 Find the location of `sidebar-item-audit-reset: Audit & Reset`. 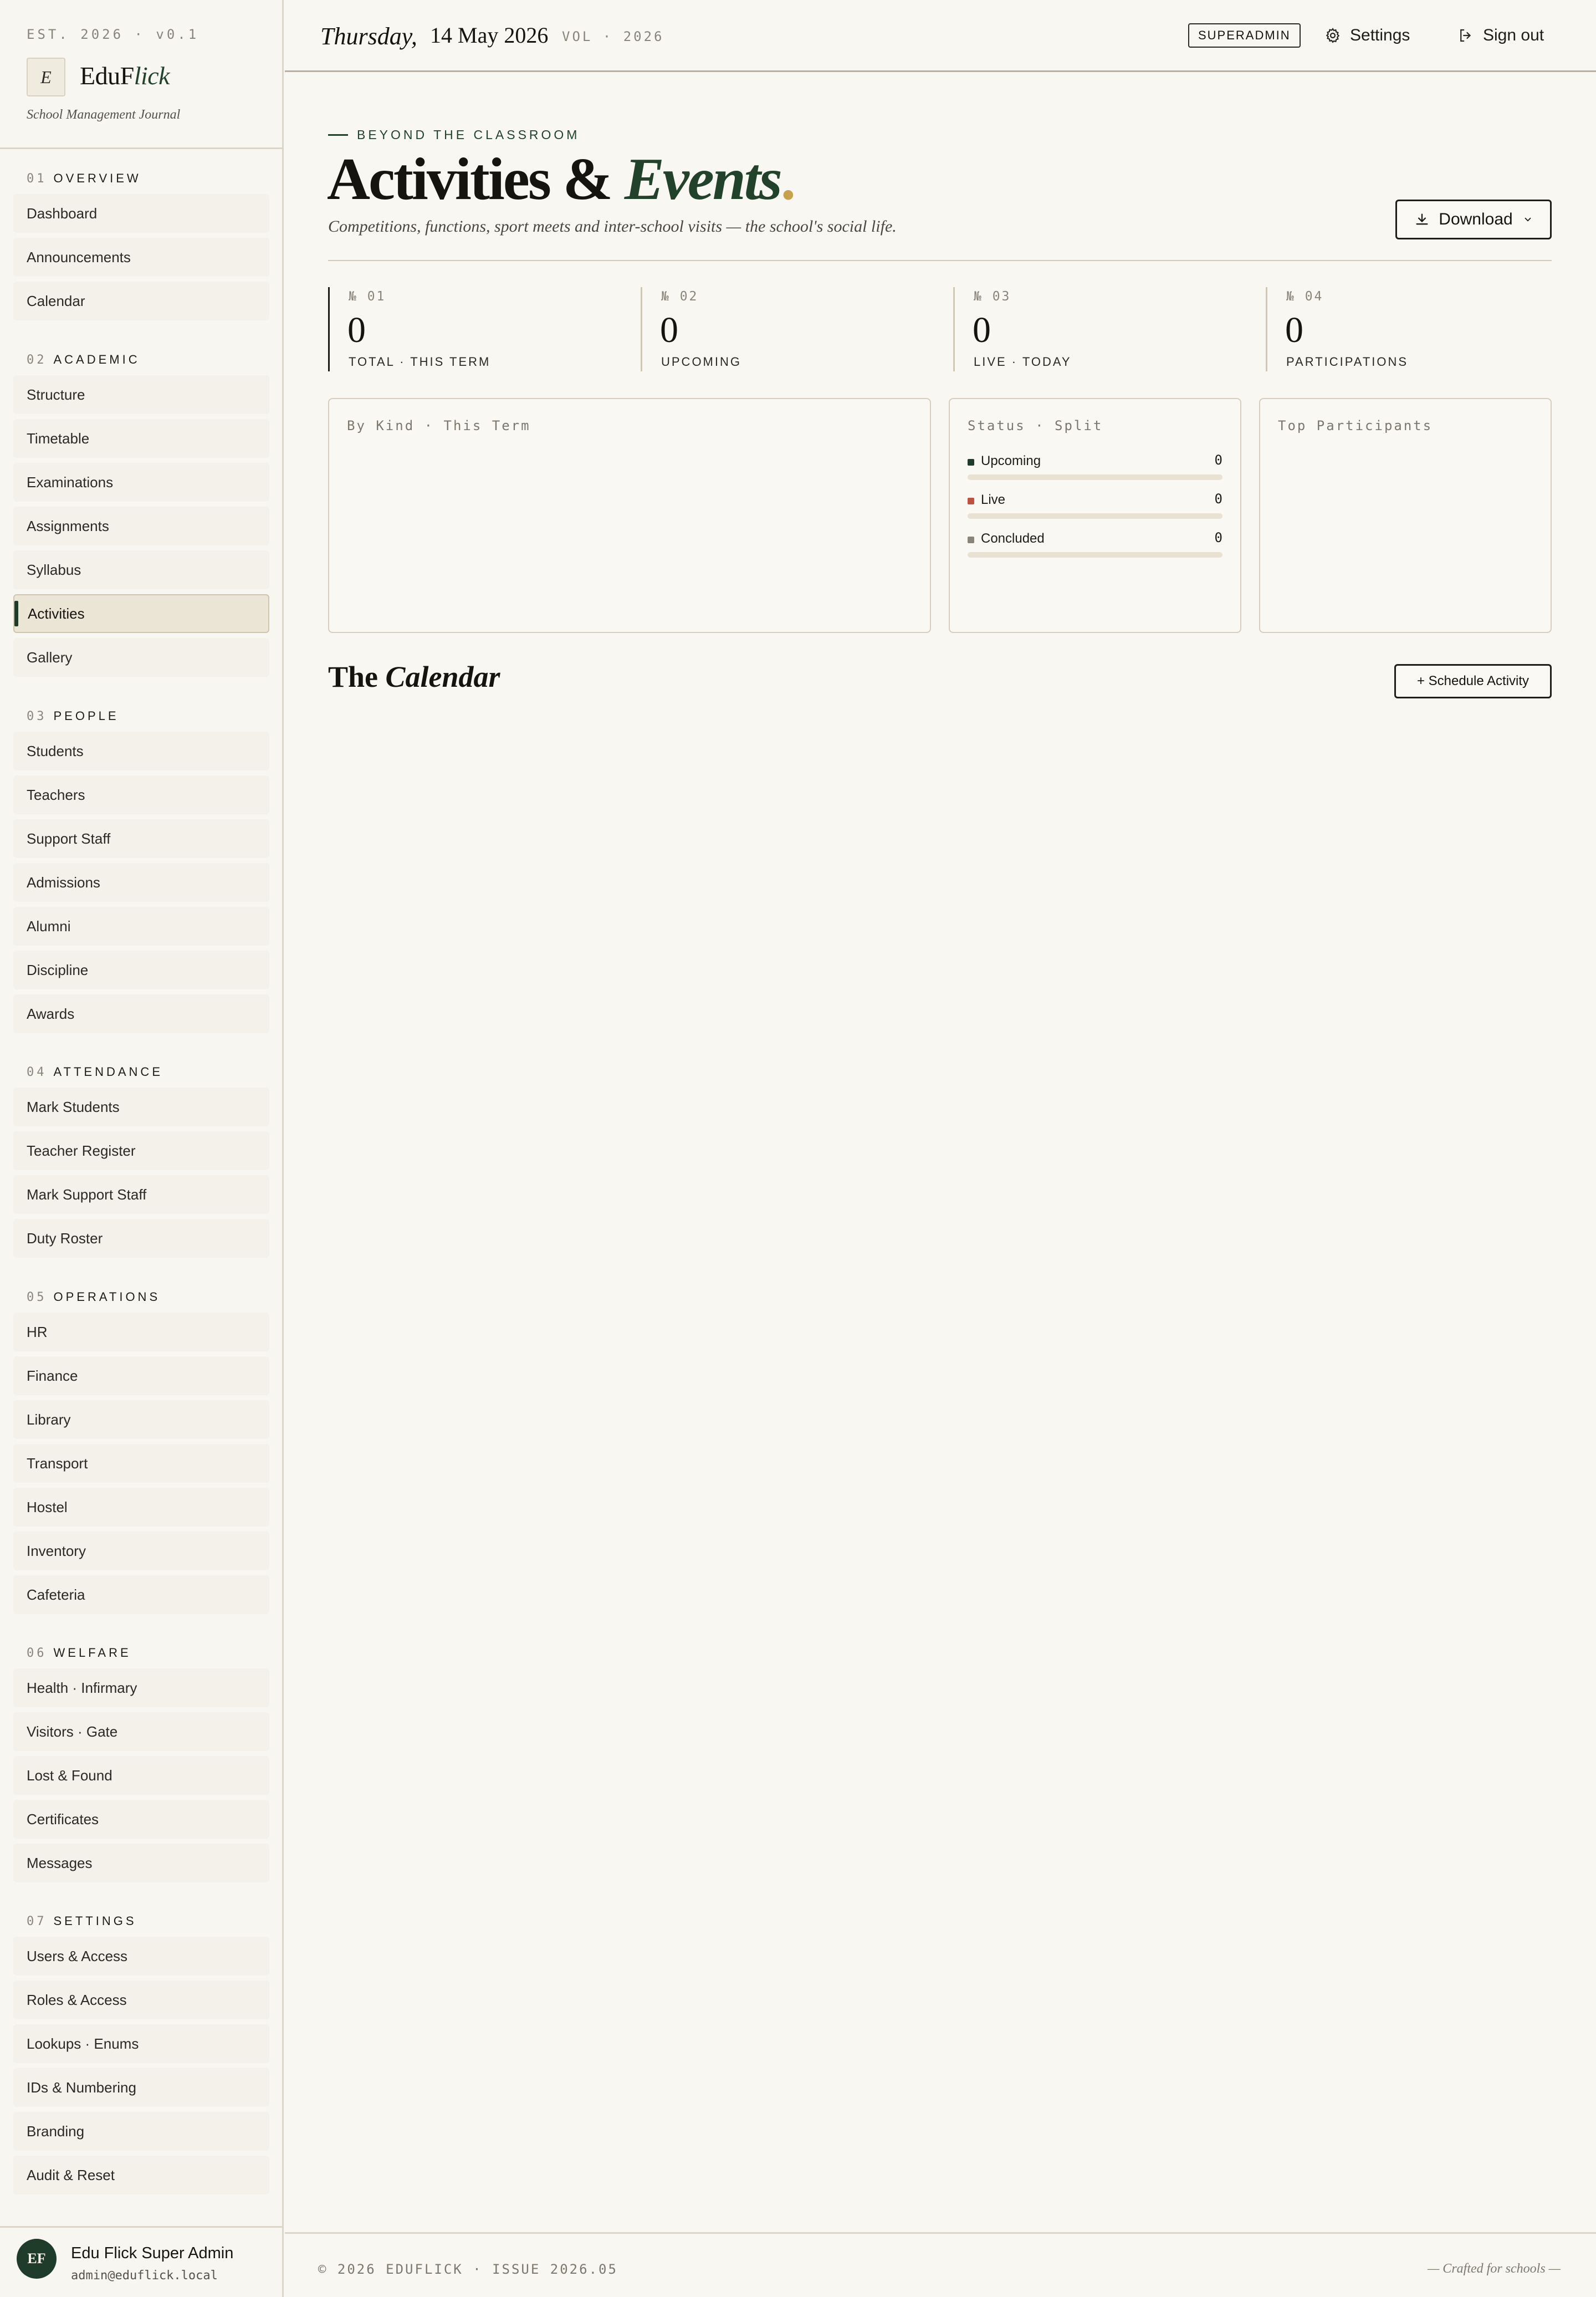

sidebar-item-audit-reset: Audit & Reset is located at coordinates (141, 2175).